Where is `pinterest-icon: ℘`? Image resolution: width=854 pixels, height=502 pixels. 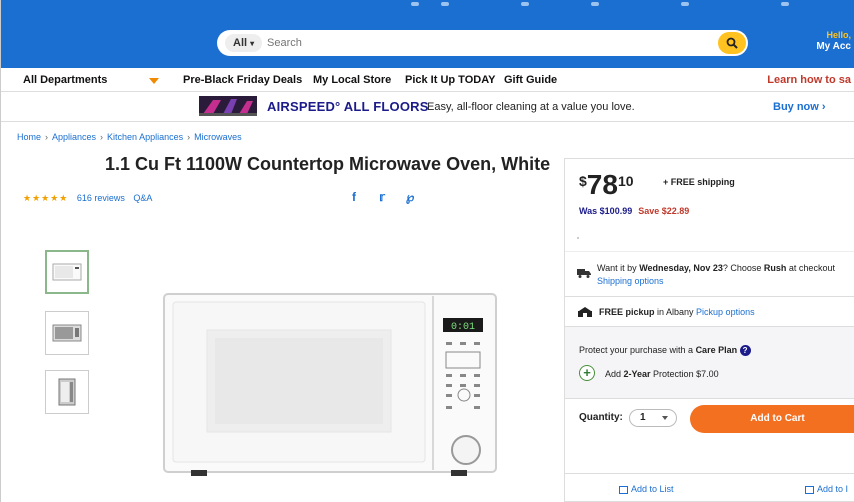
pinterest-icon: ℘ is located at coordinates (410, 197).